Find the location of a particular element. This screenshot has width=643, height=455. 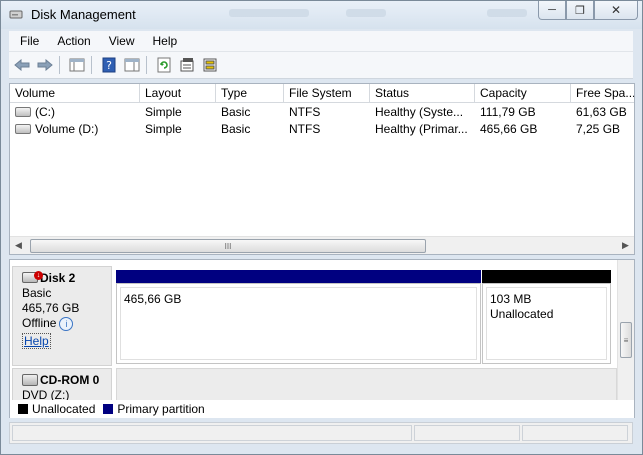

scroll-grip: ≡ is located at coordinates (626, 340).